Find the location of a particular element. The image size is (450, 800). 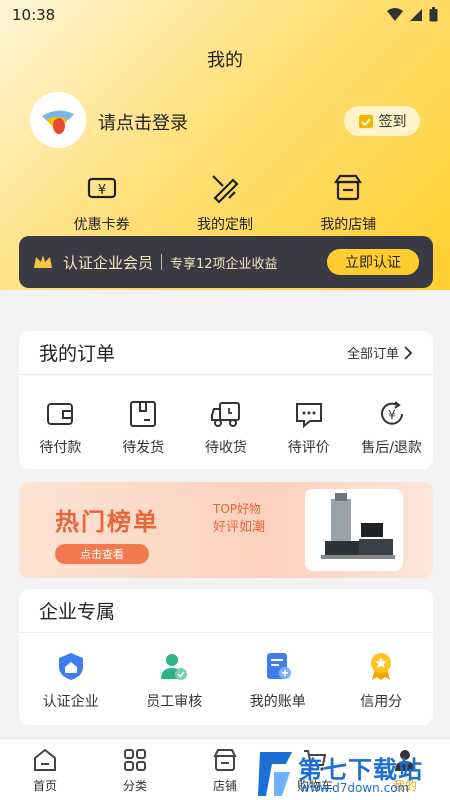

employee-review-icon is located at coordinates (174, 667).